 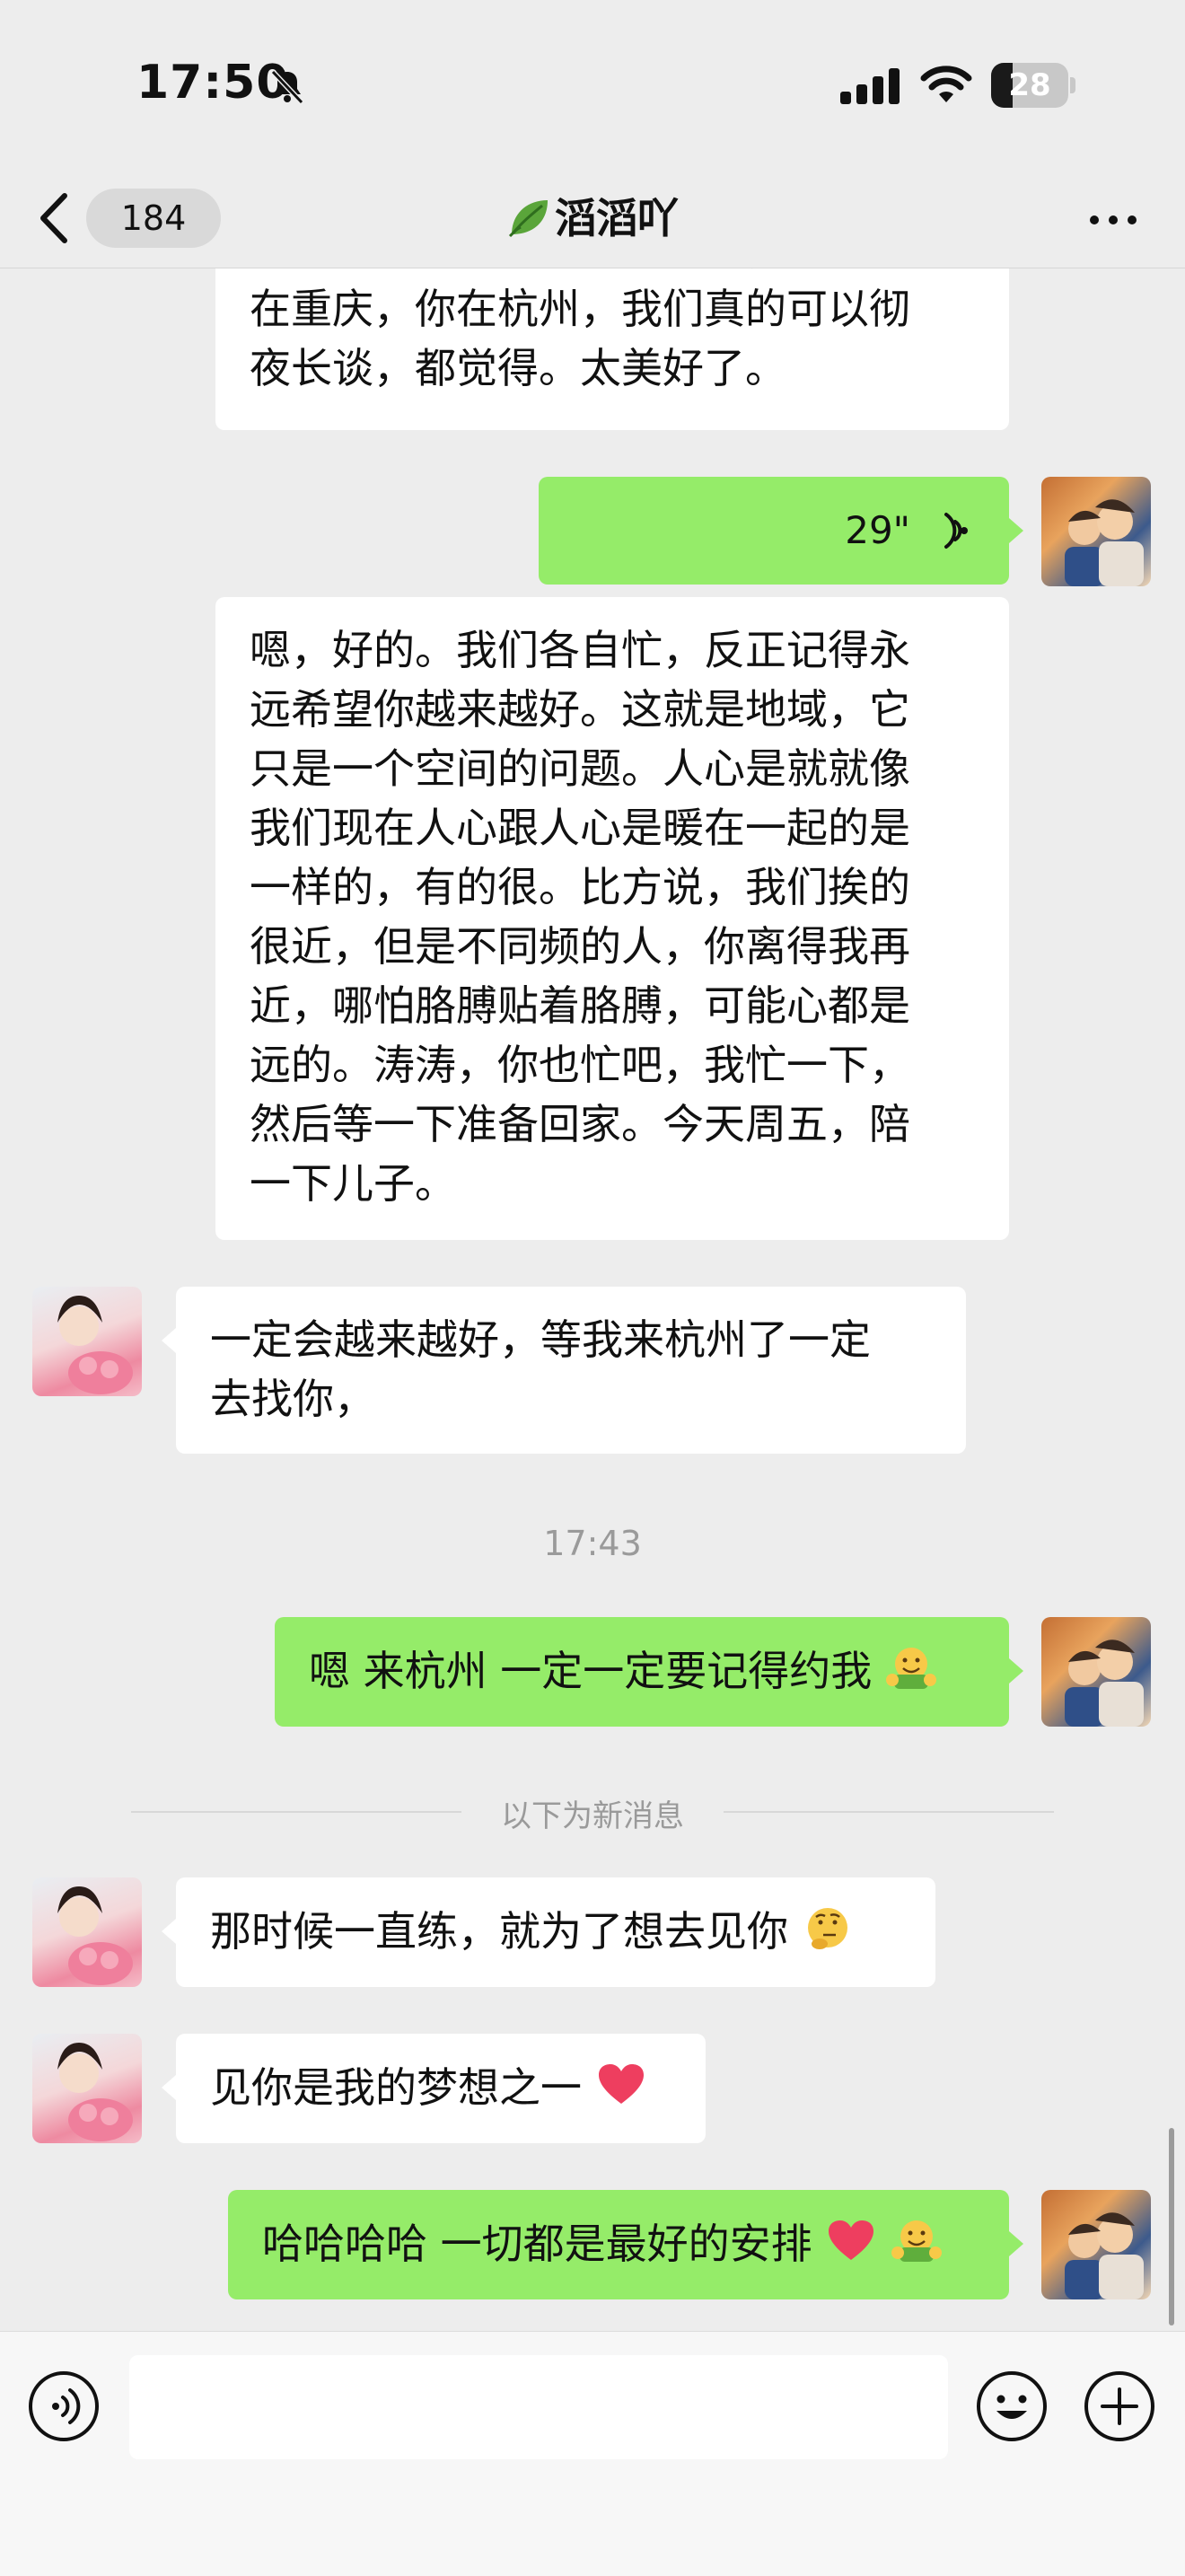 What do you see at coordinates (499, 1932) in the screenshot?
I see `message-text: 那时候一直练，就为了想去见你` at bounding box center [499, 1932].